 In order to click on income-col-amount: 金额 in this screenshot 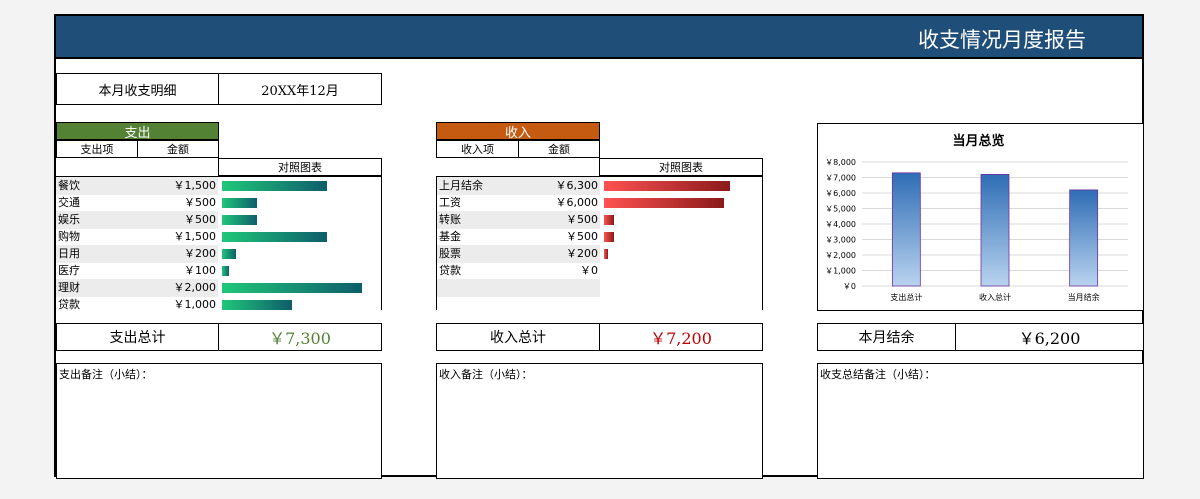, I will do `click(559, 149)`.